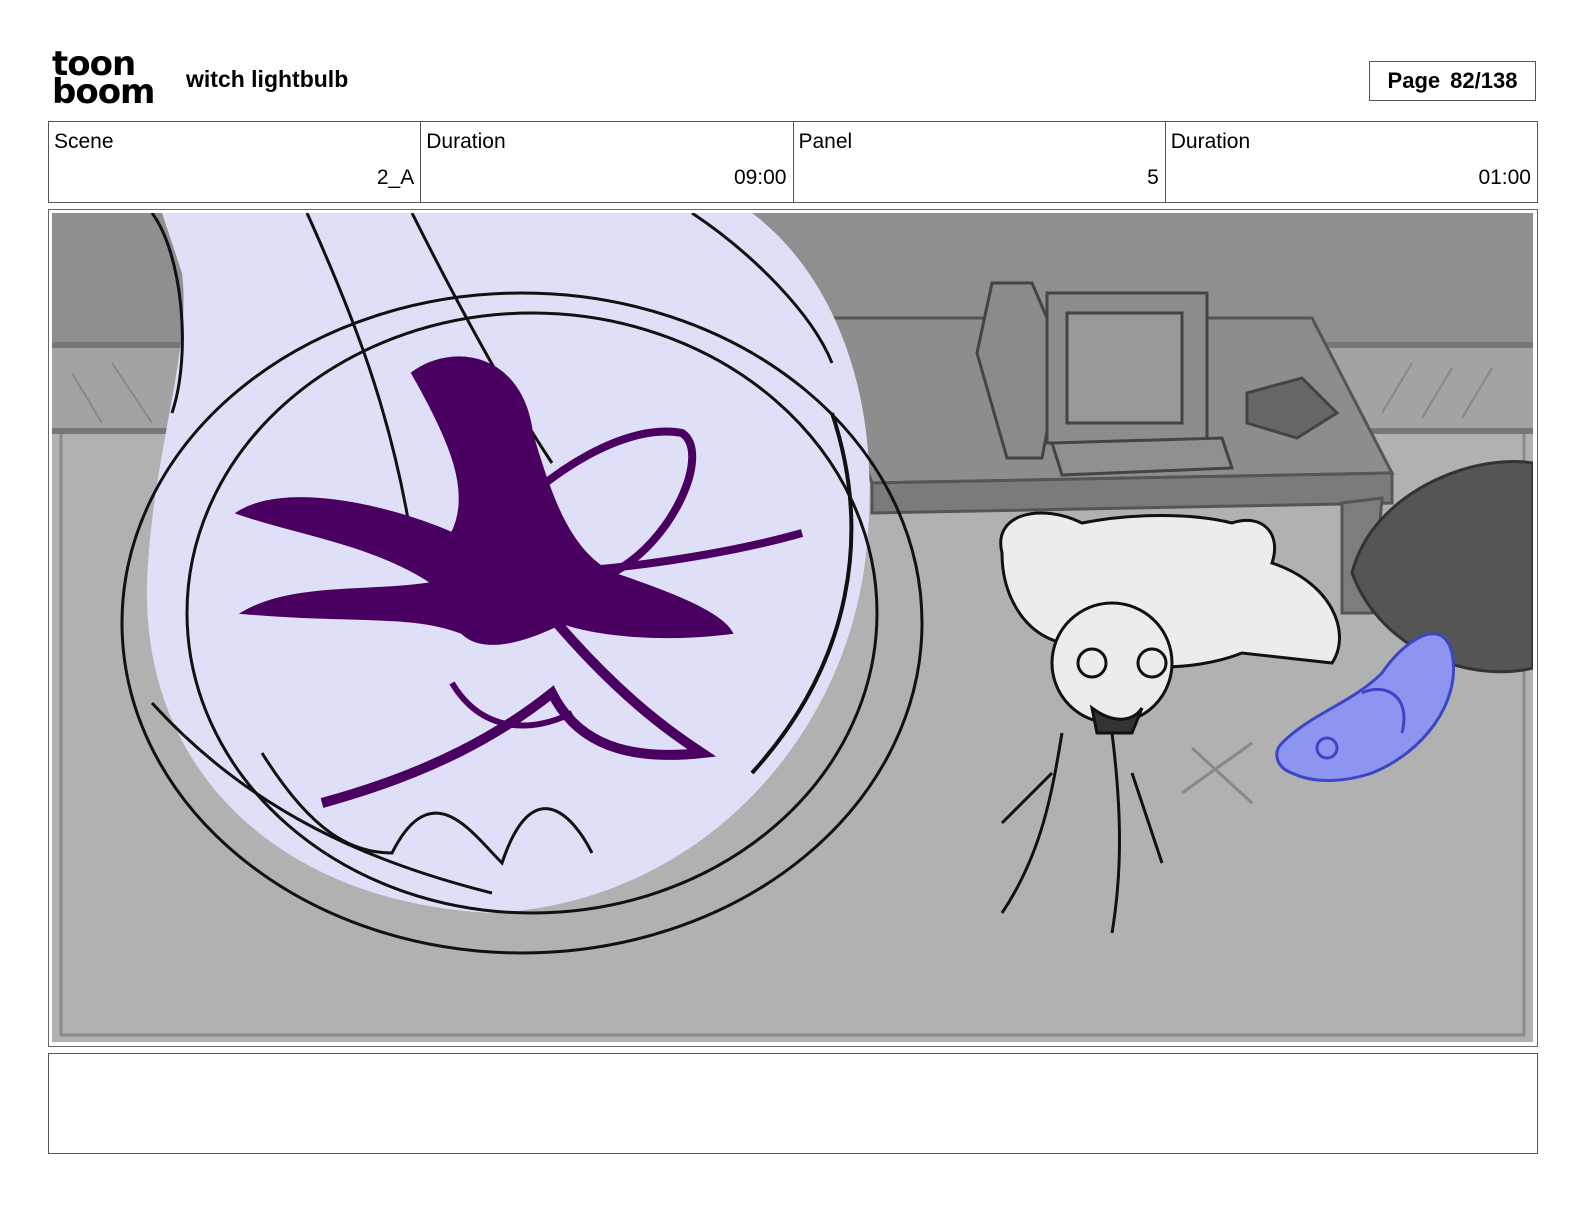  What do you see at coordinates (1504, 177) in the screenshot?
I see `panel-duration-value: 01:00` at bounding box center [1504, 177].